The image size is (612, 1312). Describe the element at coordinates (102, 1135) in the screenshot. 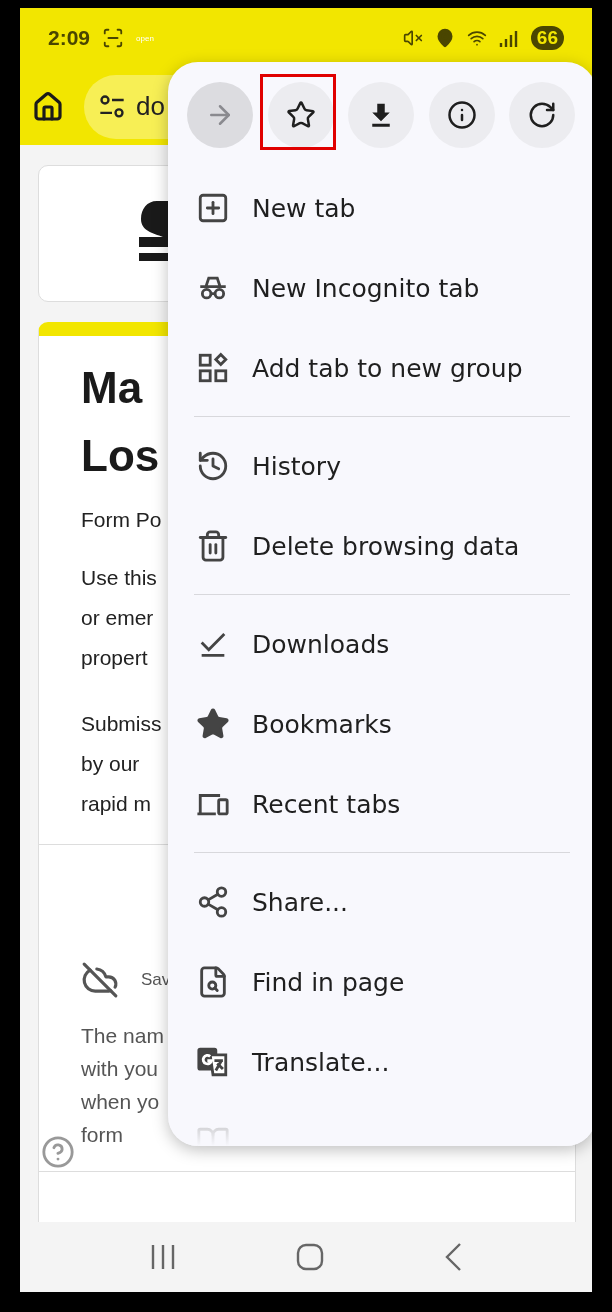

I see `note-text: form` at that location.